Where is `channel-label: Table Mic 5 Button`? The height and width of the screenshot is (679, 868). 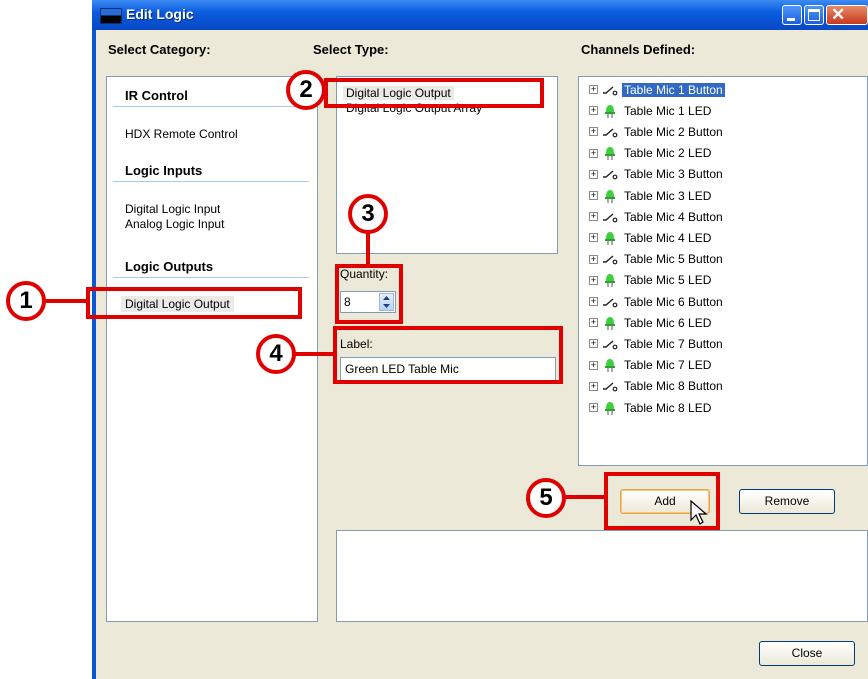 channel-label: Table Mic 5 Button is located at coordinates (673, 259).